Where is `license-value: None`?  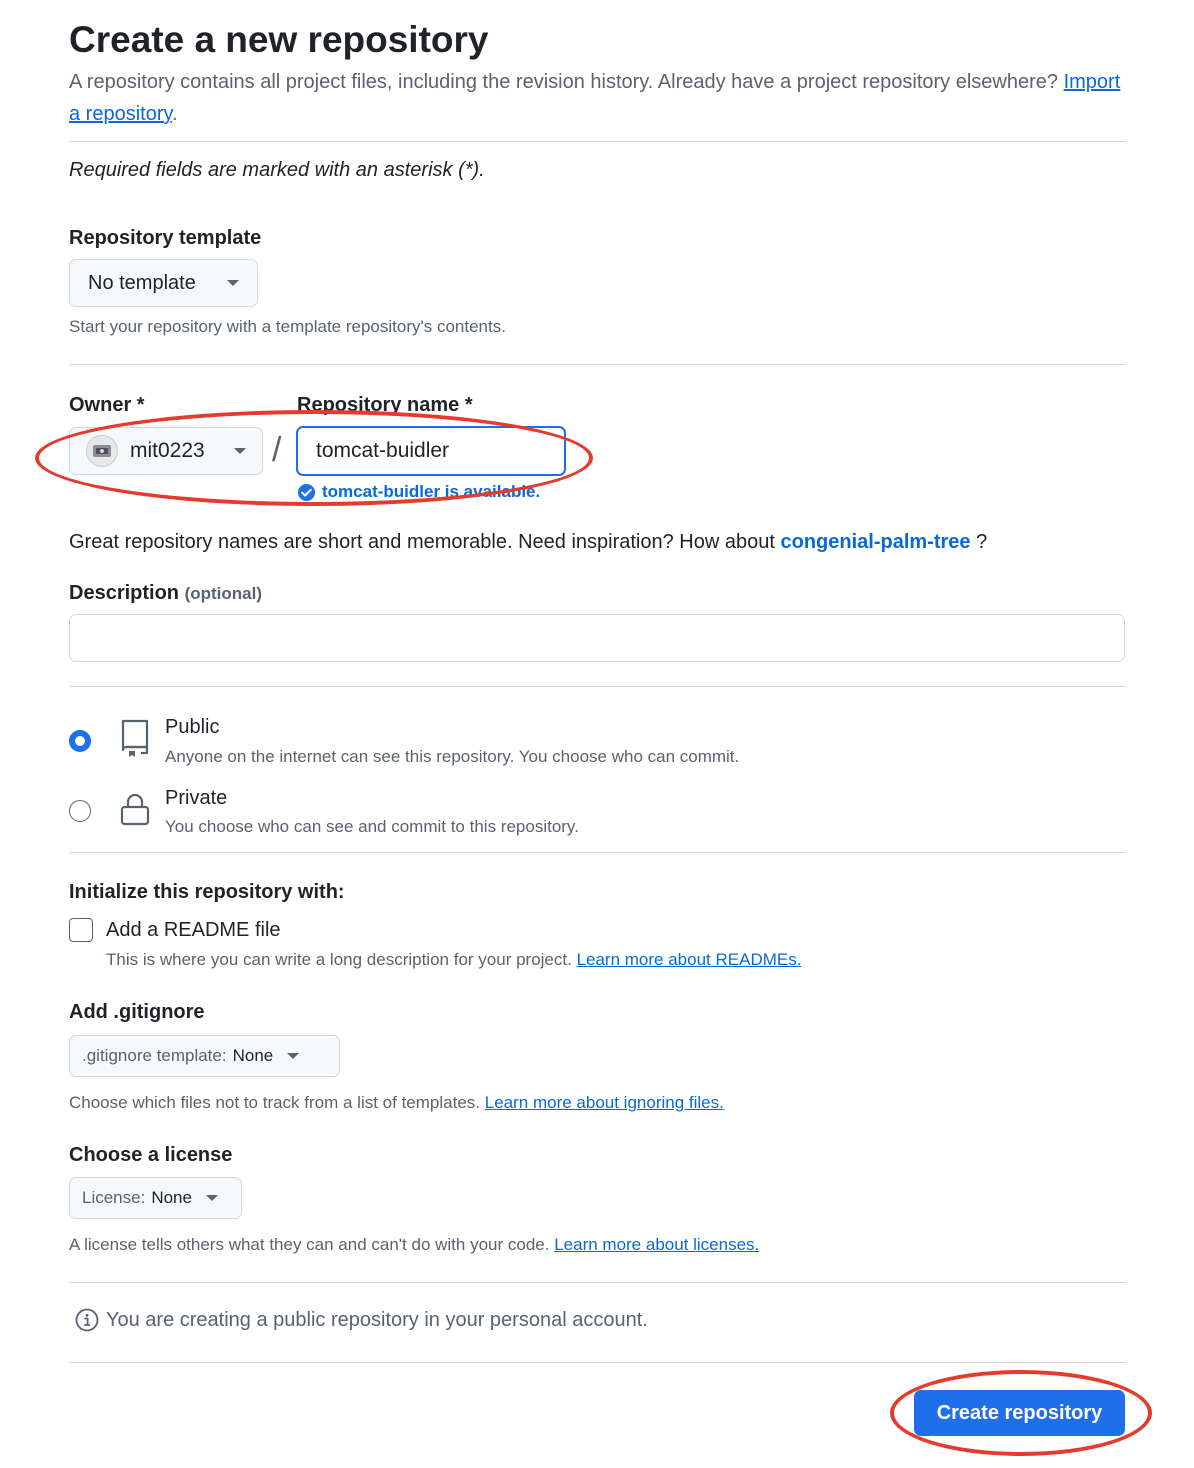
license-value: None is located at coordinates (171, 1197).